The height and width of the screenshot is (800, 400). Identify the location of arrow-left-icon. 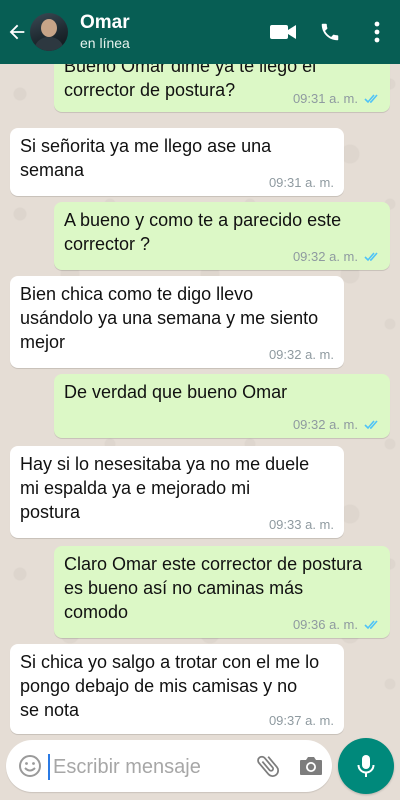
(17, 32).